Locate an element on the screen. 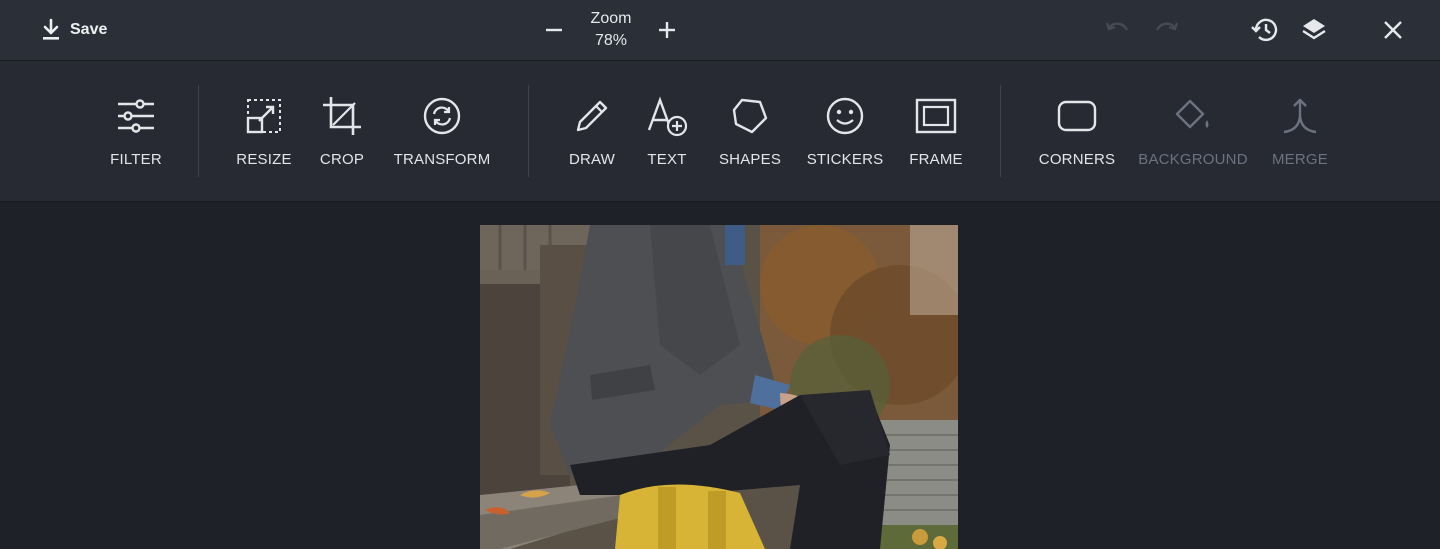  close-icon is located at coordinates (1393, 30).